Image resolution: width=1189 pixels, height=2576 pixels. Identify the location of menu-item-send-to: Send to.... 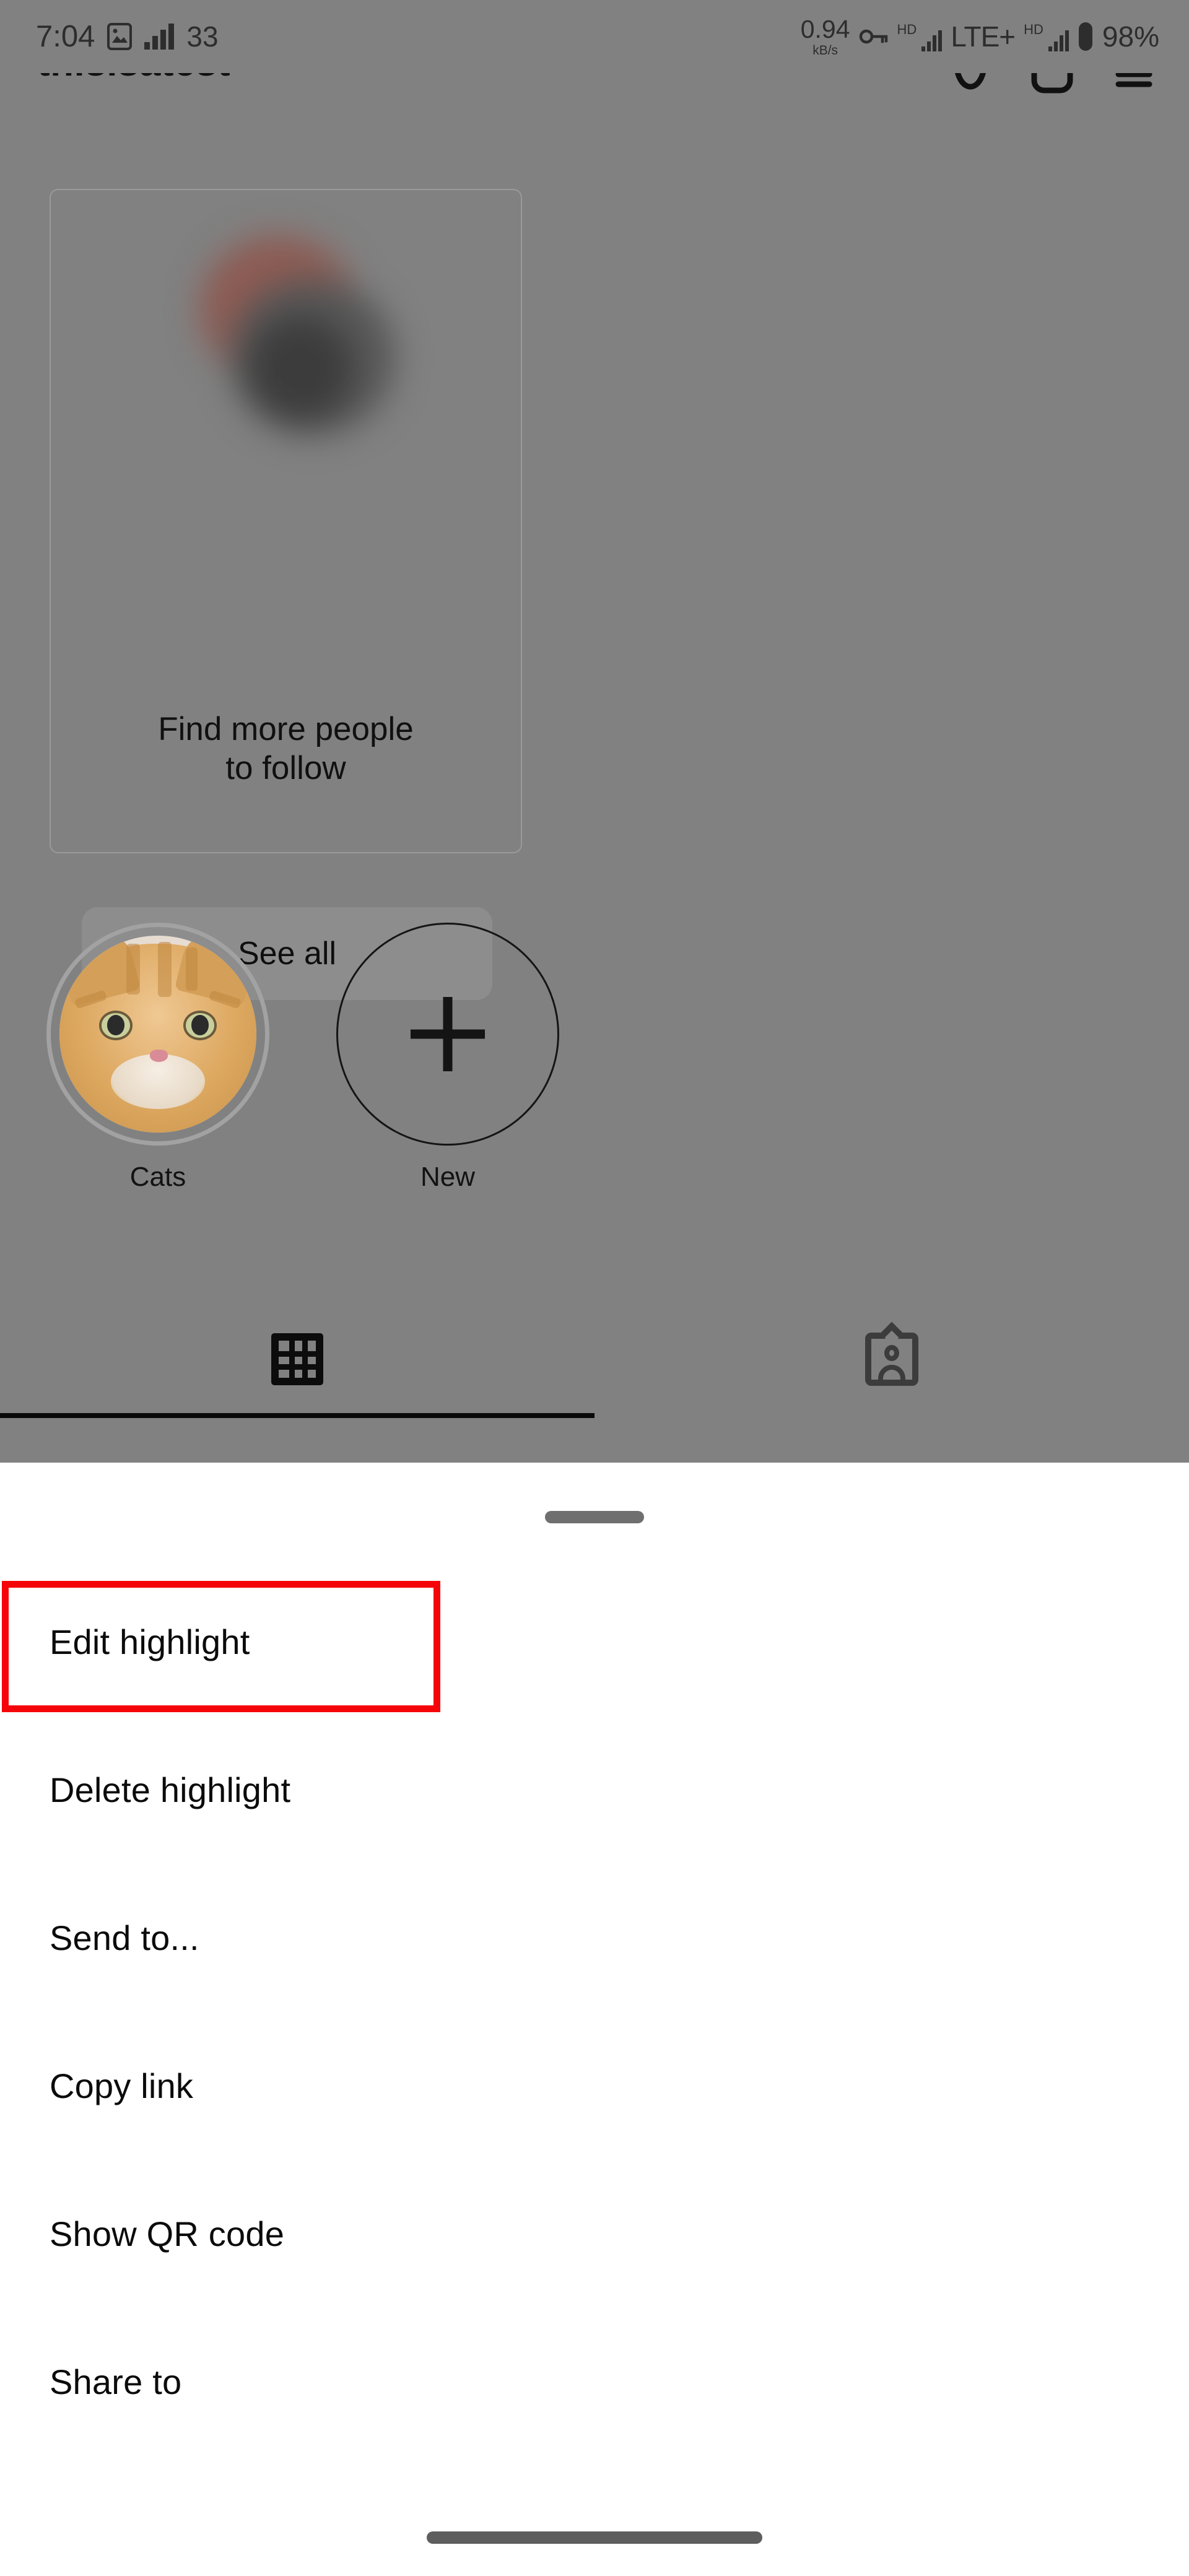
(594, 1938).